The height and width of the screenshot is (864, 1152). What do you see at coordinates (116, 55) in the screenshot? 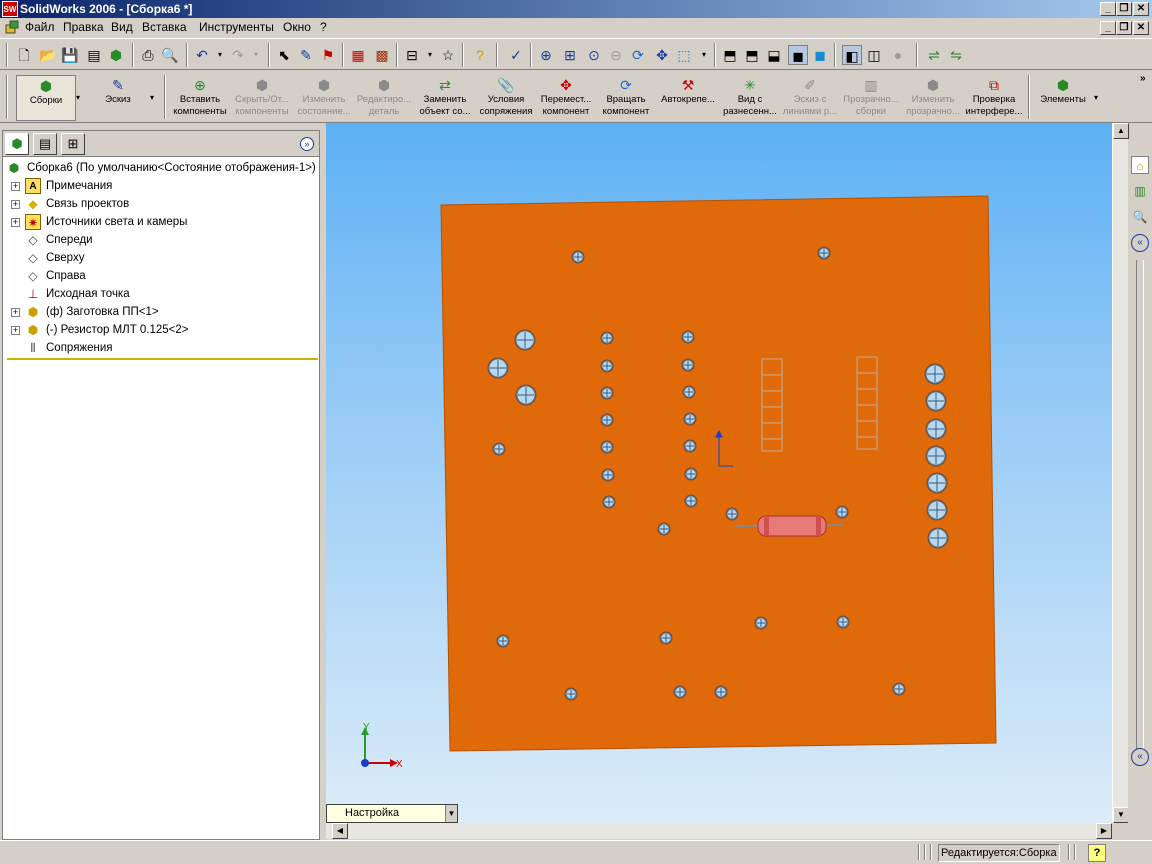
I see `make-assembly-icon: ⬢` at bounding box center [116, 55].